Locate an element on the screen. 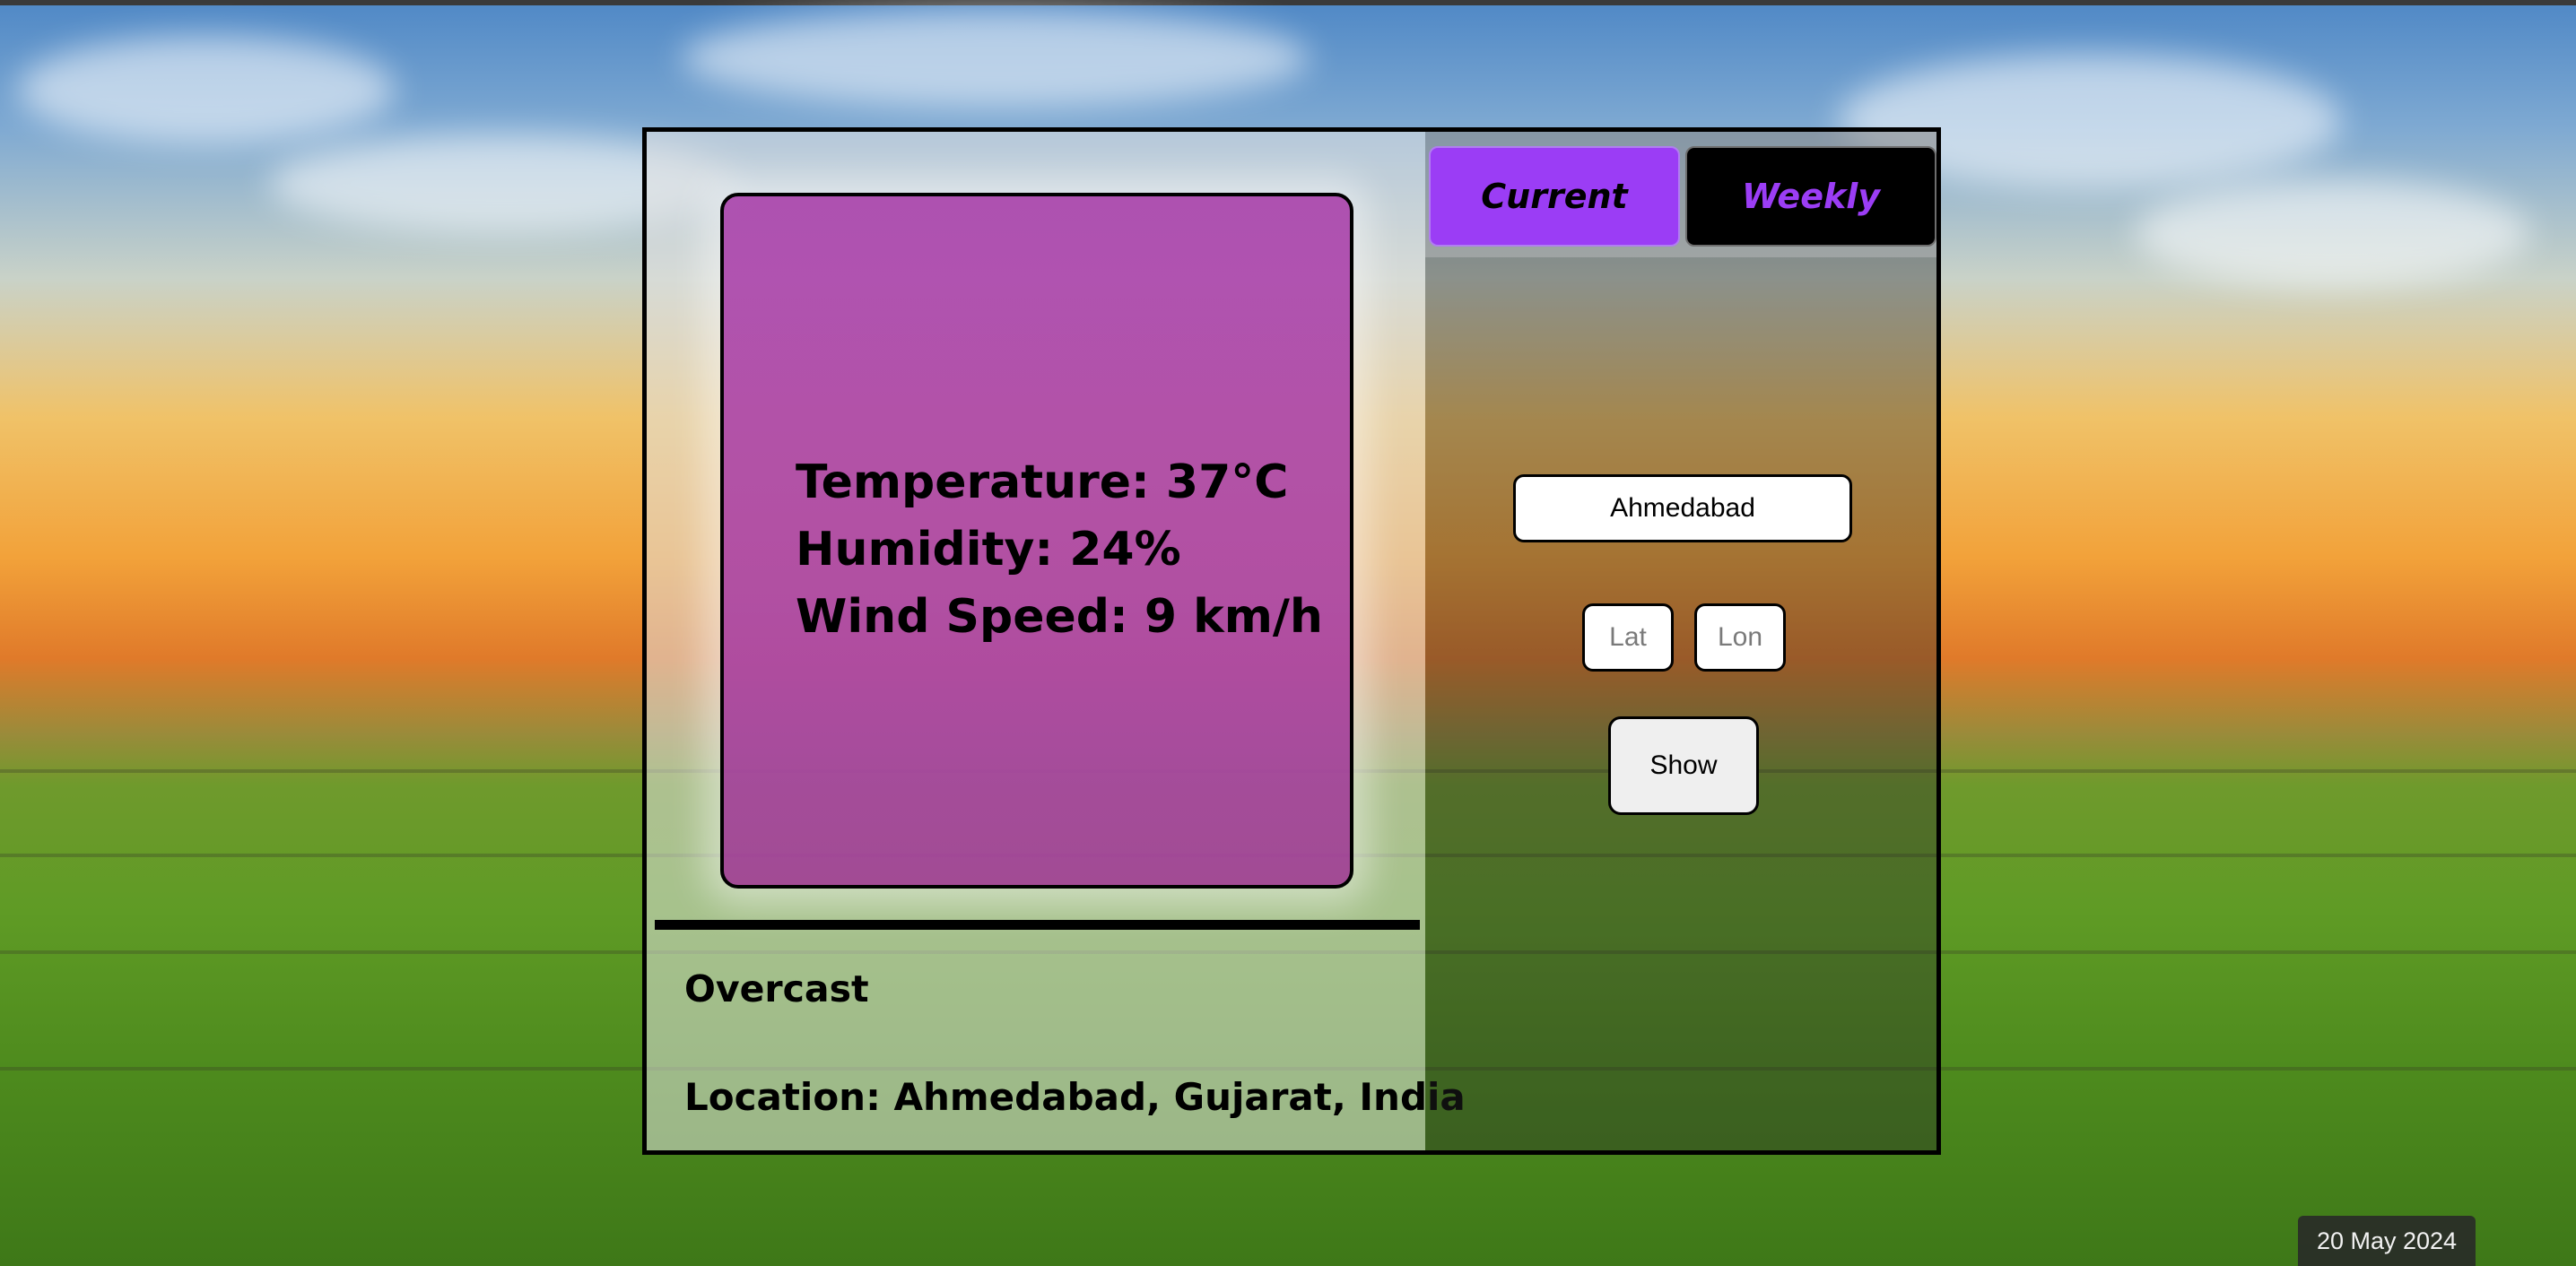  temperature-text: Temperature: 37°C is located at coordinates (1042, 482).